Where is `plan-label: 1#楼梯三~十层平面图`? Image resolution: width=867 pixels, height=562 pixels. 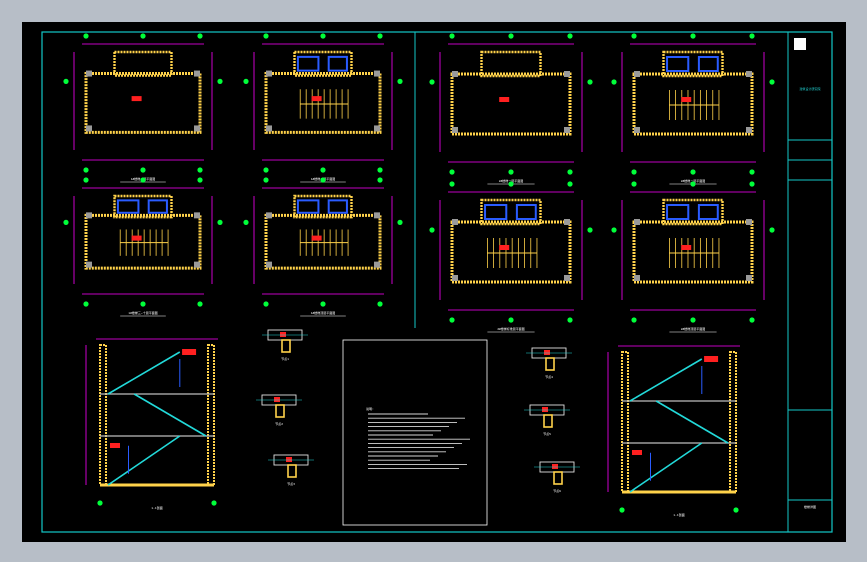
plan-label: 1#楼梯三~十层平面图 is located at coordinates (142, 312).